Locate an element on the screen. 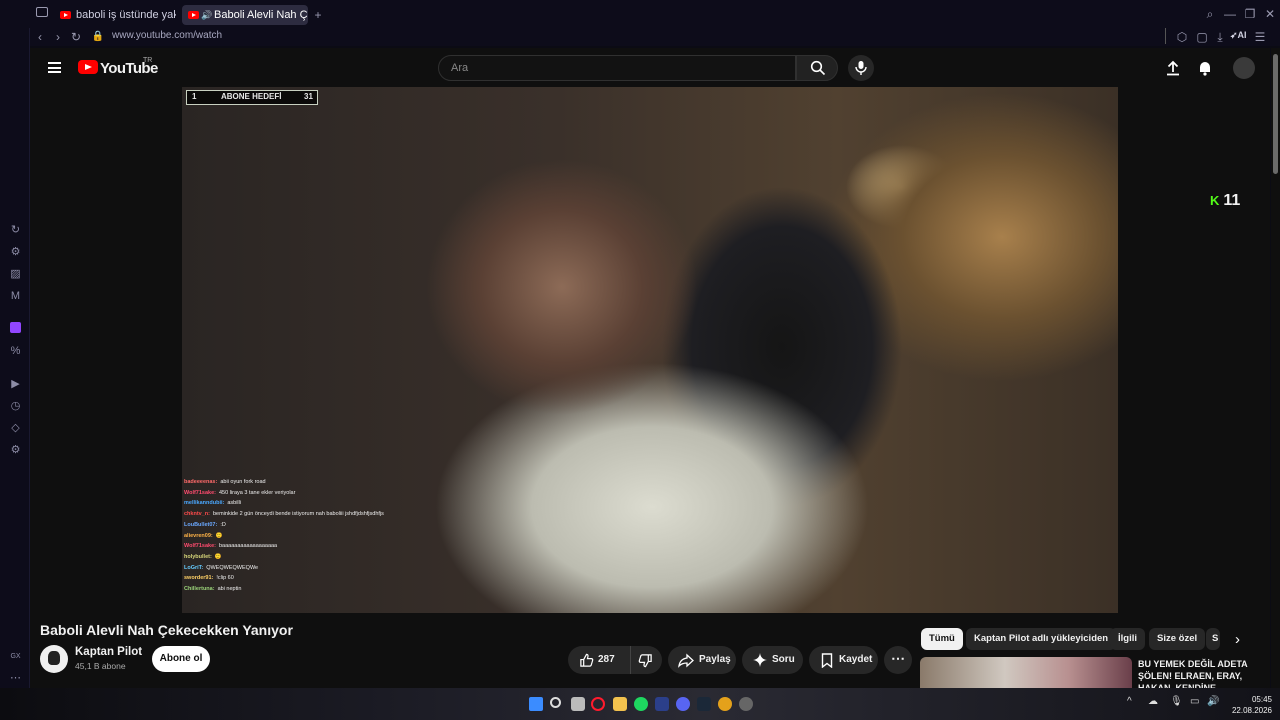 The image size is (1280, 720). history-icon: ◷ is located at coordinates (15, 406).